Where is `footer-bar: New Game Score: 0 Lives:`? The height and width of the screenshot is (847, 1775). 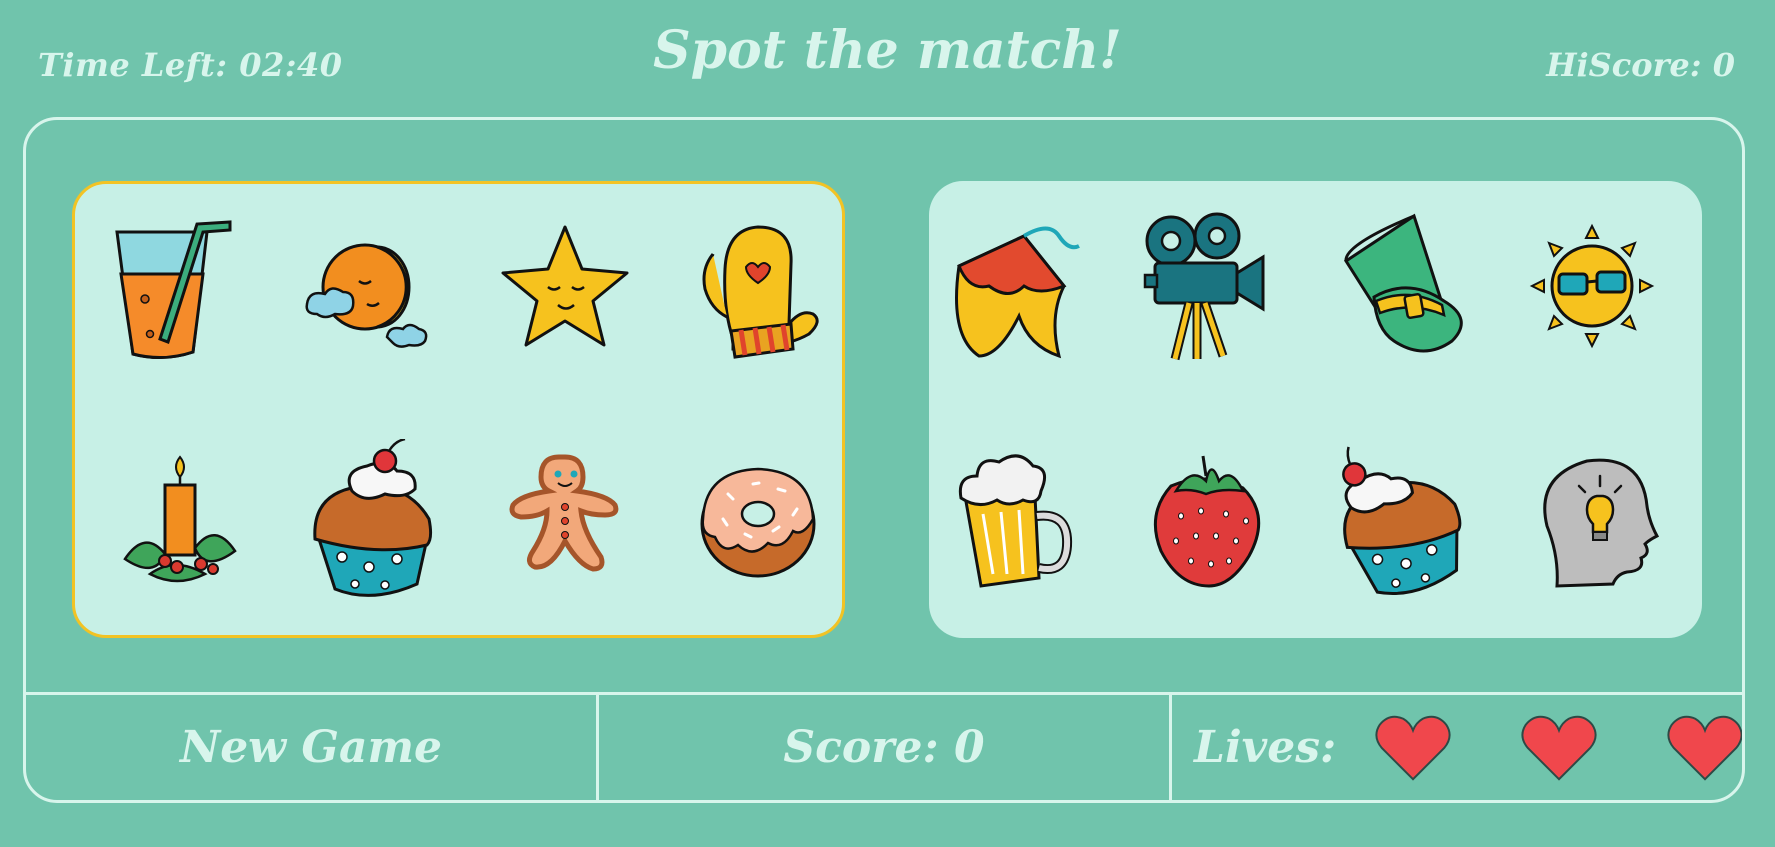
footer-bar: New Game Score: 0 Lives: is located at coordinates (884, 746).